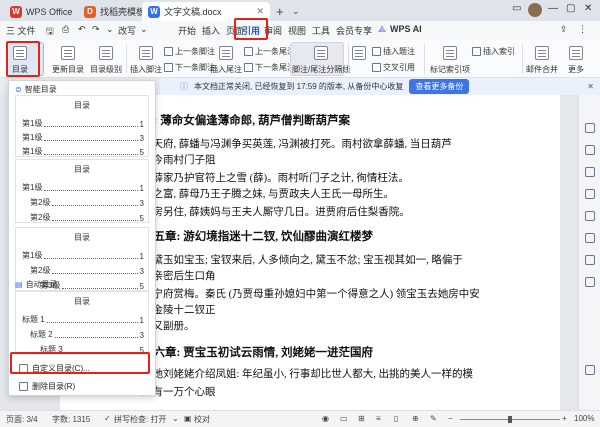 This screenshot has height=427, width=600. I want to click on mail-merge-button: 邮件合并, so click(542, 60).